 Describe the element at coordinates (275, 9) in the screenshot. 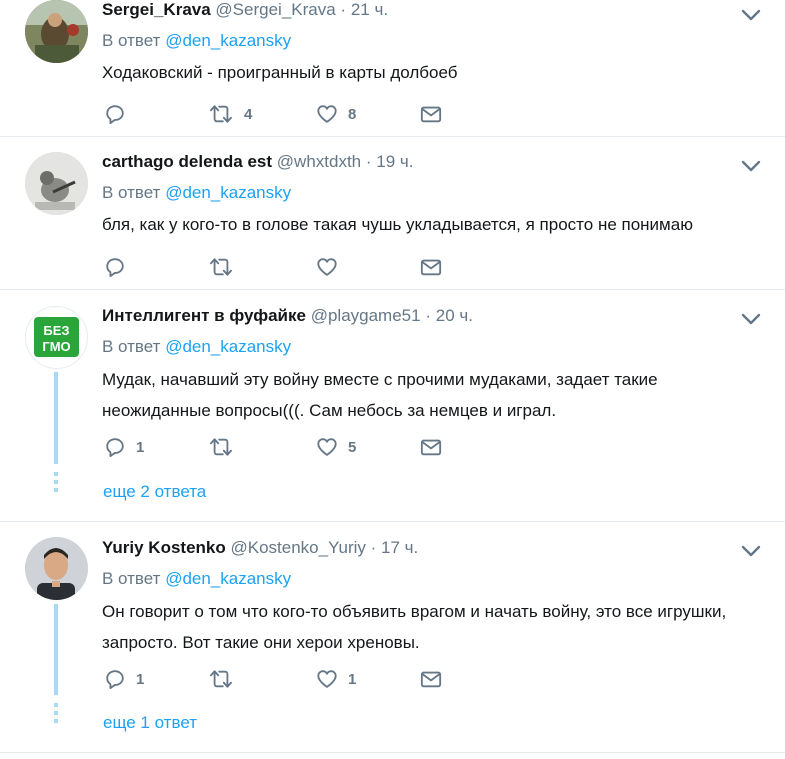

I see `username: @Sergei_Krava` at that location.